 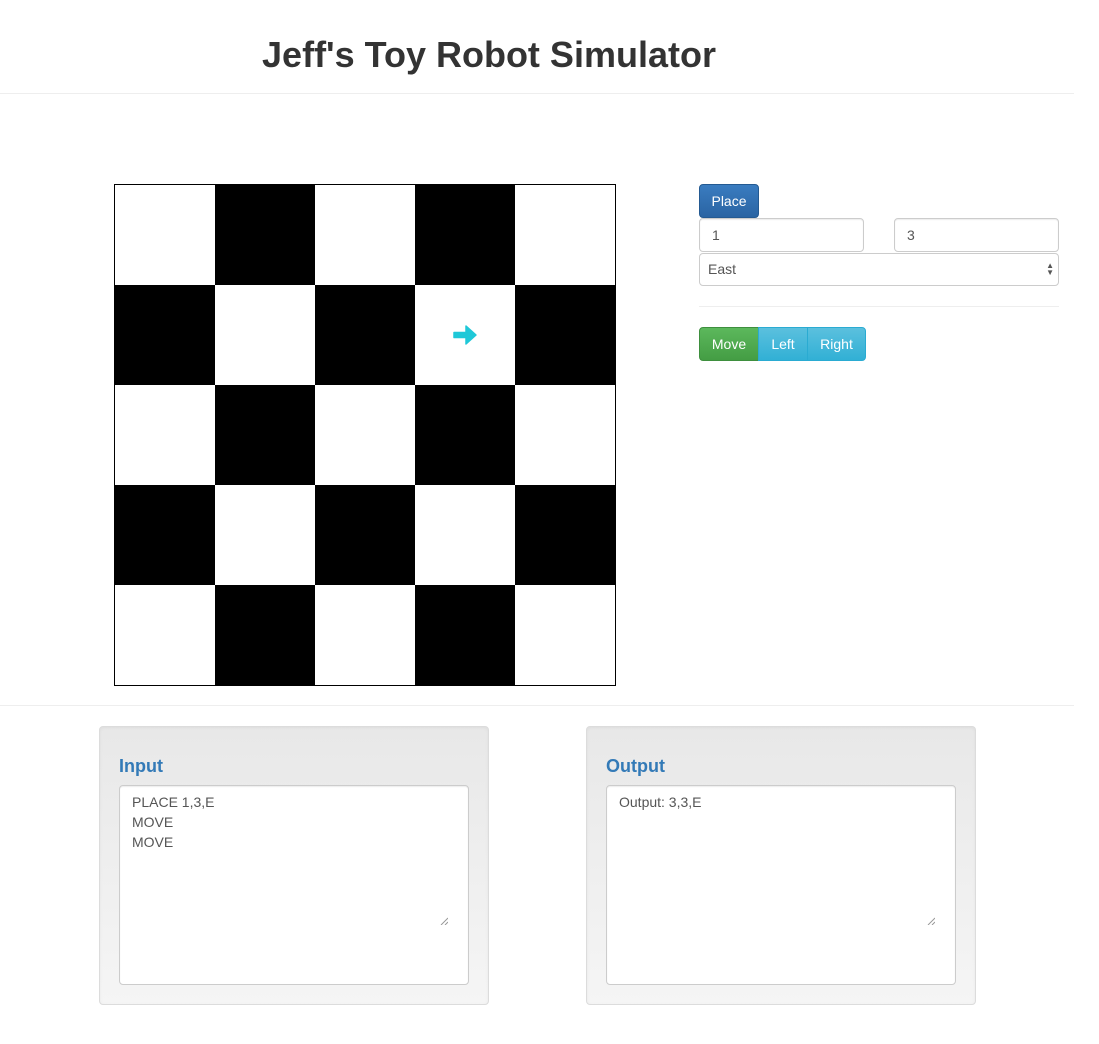 What do you see at coordinates (781, 235) in the screenshot?
I see `x-coordinate-input` at bounding box center [781, 235].